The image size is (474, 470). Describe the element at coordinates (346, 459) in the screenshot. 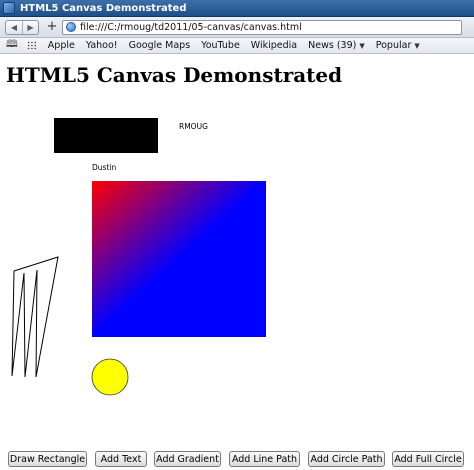

I see `add-circle-path-button: Add Circle Path` at that location.